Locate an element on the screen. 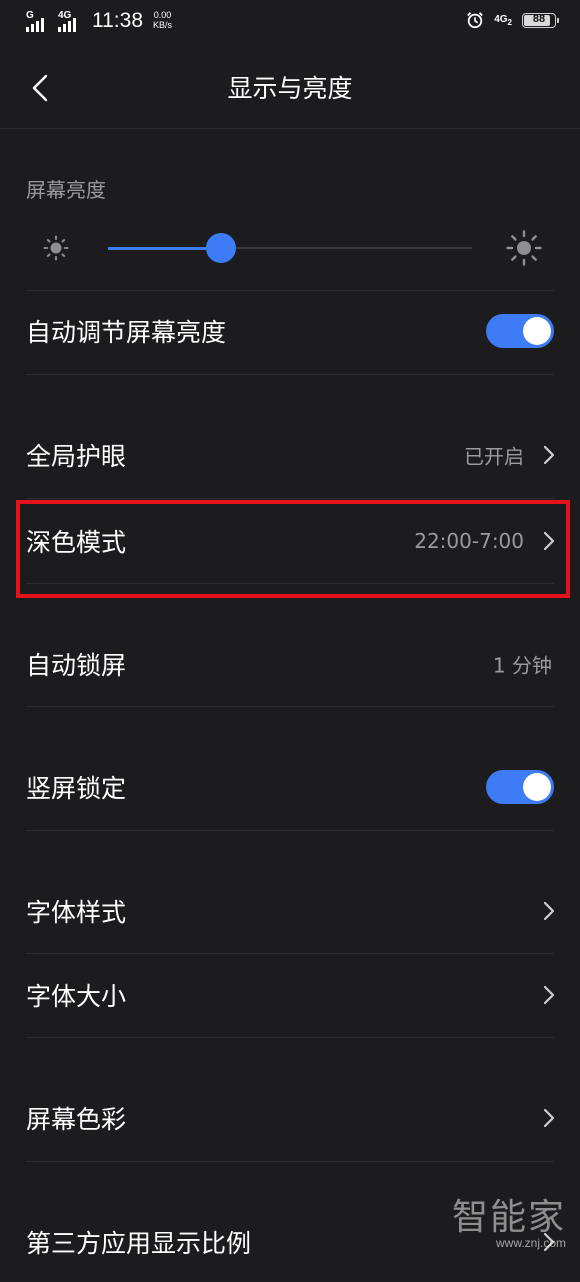 Image resolution: width=580 pixels, height=1282 pixels. alarm-icon is located at coordinates (475, 20).